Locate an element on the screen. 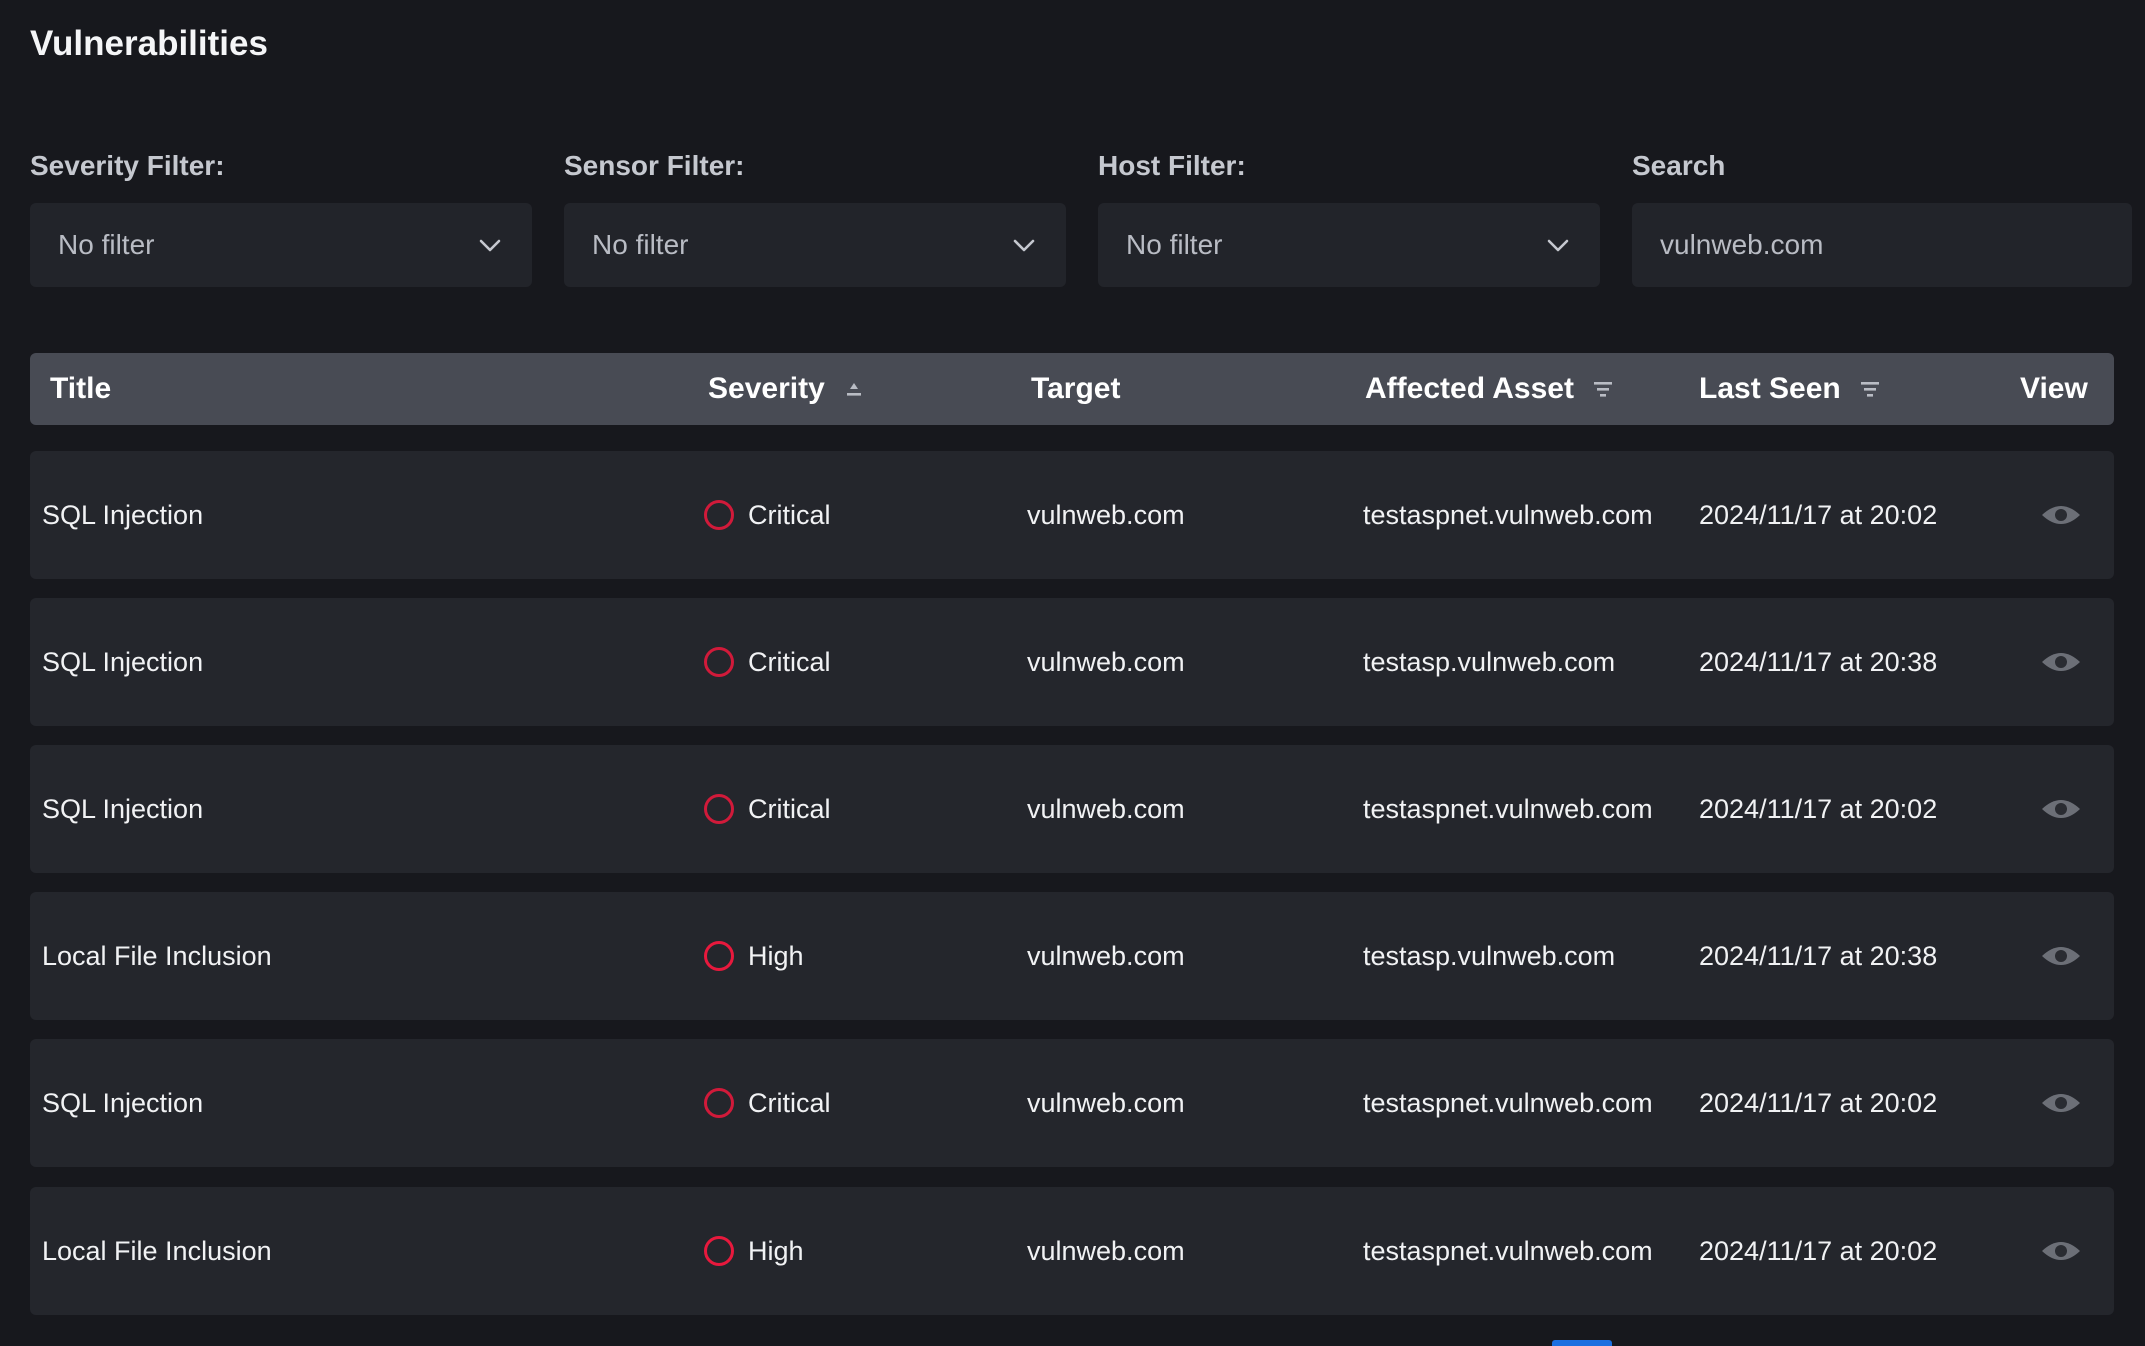 The width and height of the screenshot is (2145, 1346). sensor-filter-label: Sensor Filter: is located at coordinates (654, 165).